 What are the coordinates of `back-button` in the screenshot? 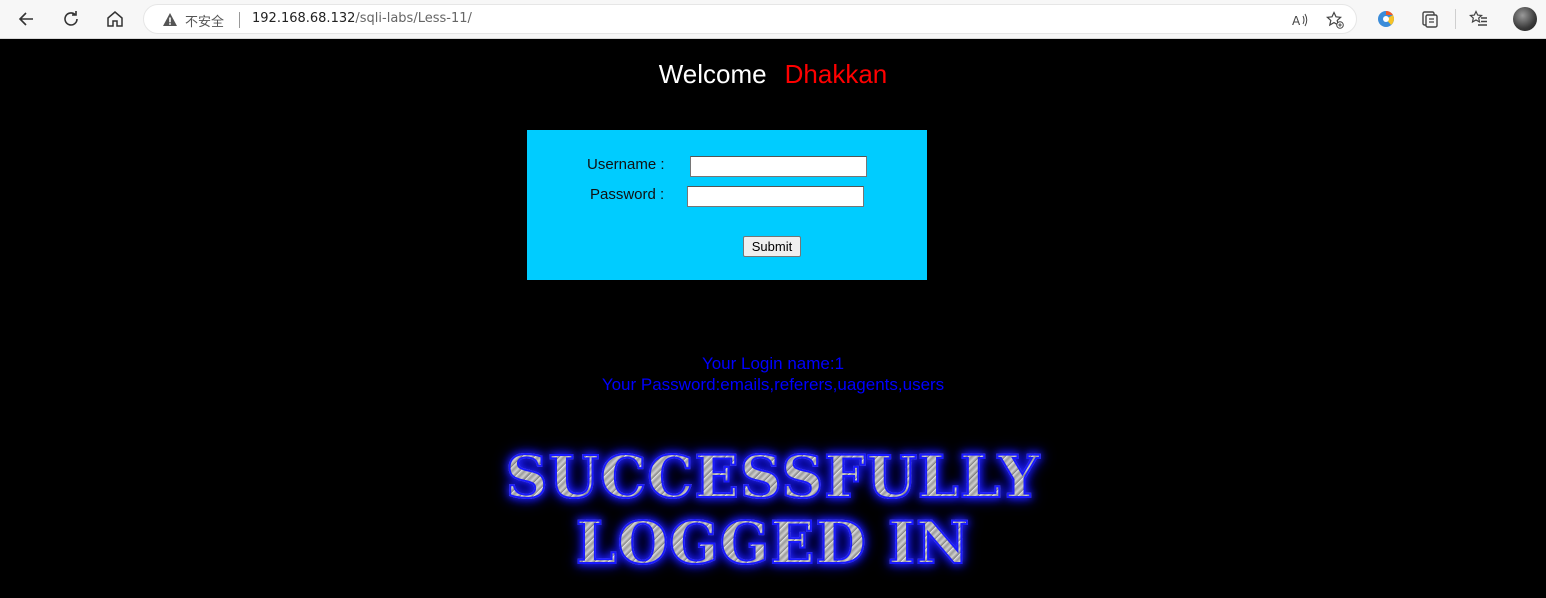 It's located at (27, 19).